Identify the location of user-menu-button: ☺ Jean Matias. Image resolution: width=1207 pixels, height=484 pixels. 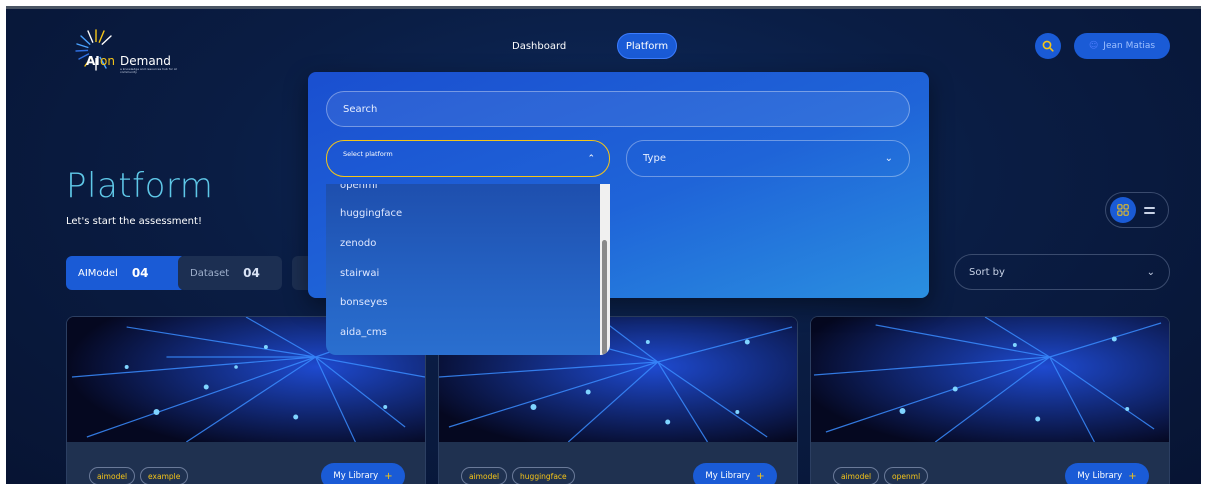
(1122, 46).